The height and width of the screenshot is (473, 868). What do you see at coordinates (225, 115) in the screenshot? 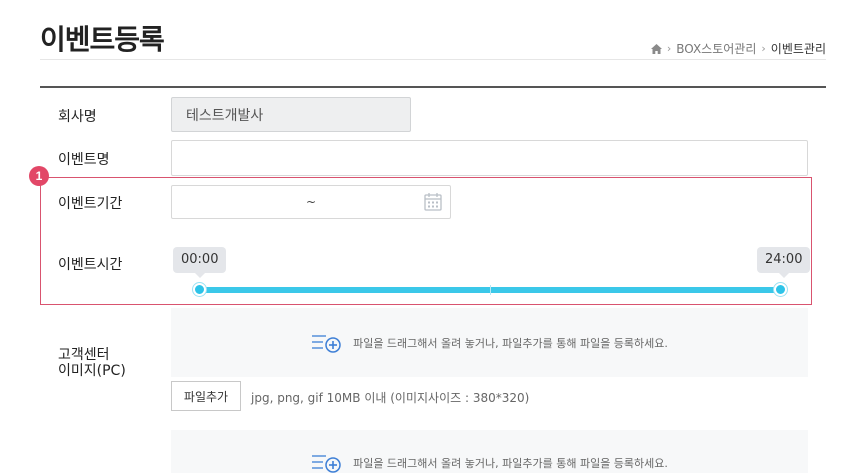
I see `company-value: 테스트개발사` at bounding box center [225, 115].